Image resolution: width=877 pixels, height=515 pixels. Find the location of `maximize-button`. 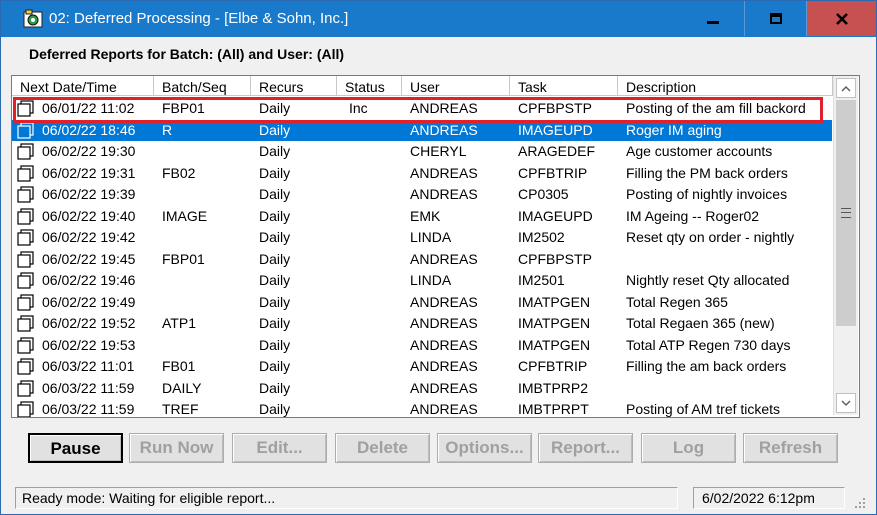

maximize-button is located at coordinates (775, 18).